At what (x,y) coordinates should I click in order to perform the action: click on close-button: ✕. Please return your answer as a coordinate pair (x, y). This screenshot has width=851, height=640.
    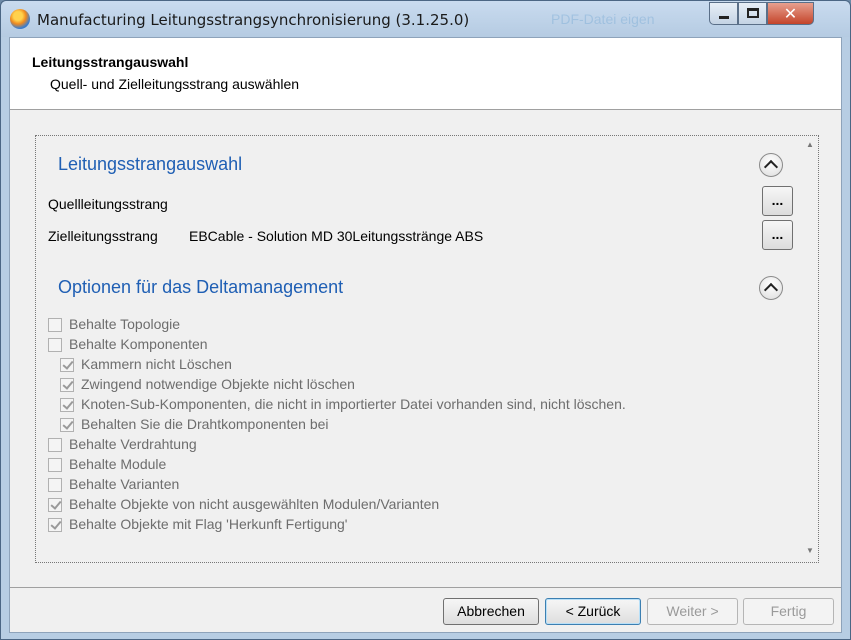
    Looking at the image, I should click on (790, 13).